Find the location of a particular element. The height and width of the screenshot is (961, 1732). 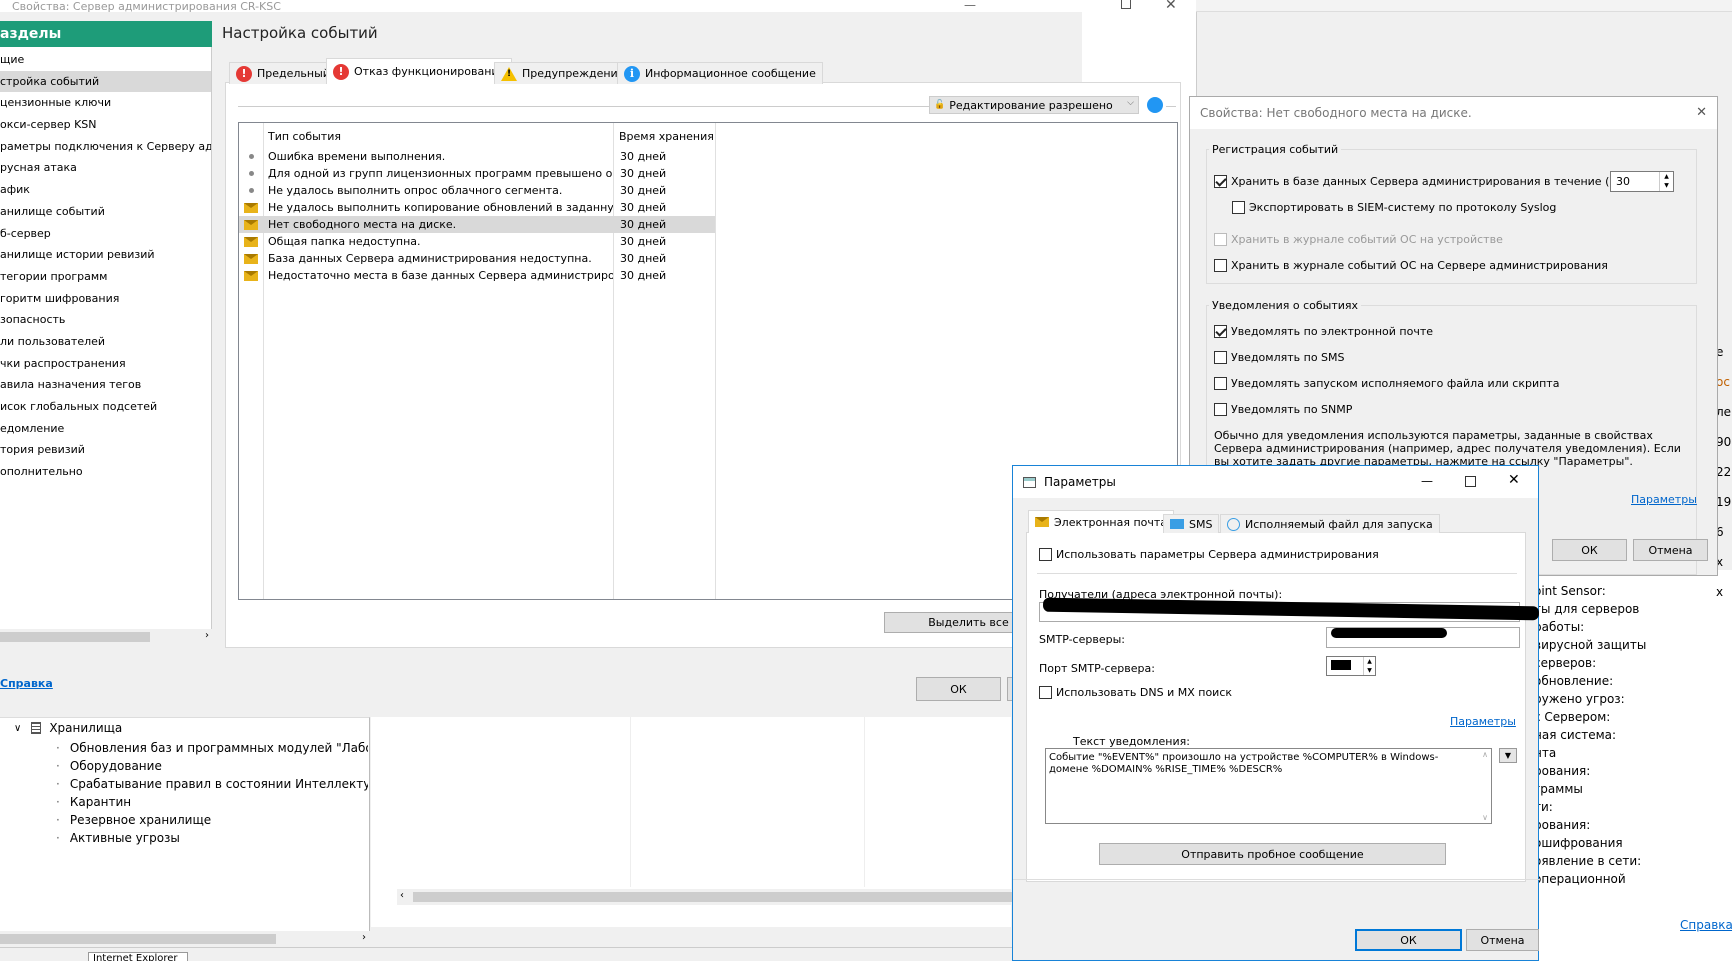

os-log-server-checkbox is located at coordinates (1220, 265).